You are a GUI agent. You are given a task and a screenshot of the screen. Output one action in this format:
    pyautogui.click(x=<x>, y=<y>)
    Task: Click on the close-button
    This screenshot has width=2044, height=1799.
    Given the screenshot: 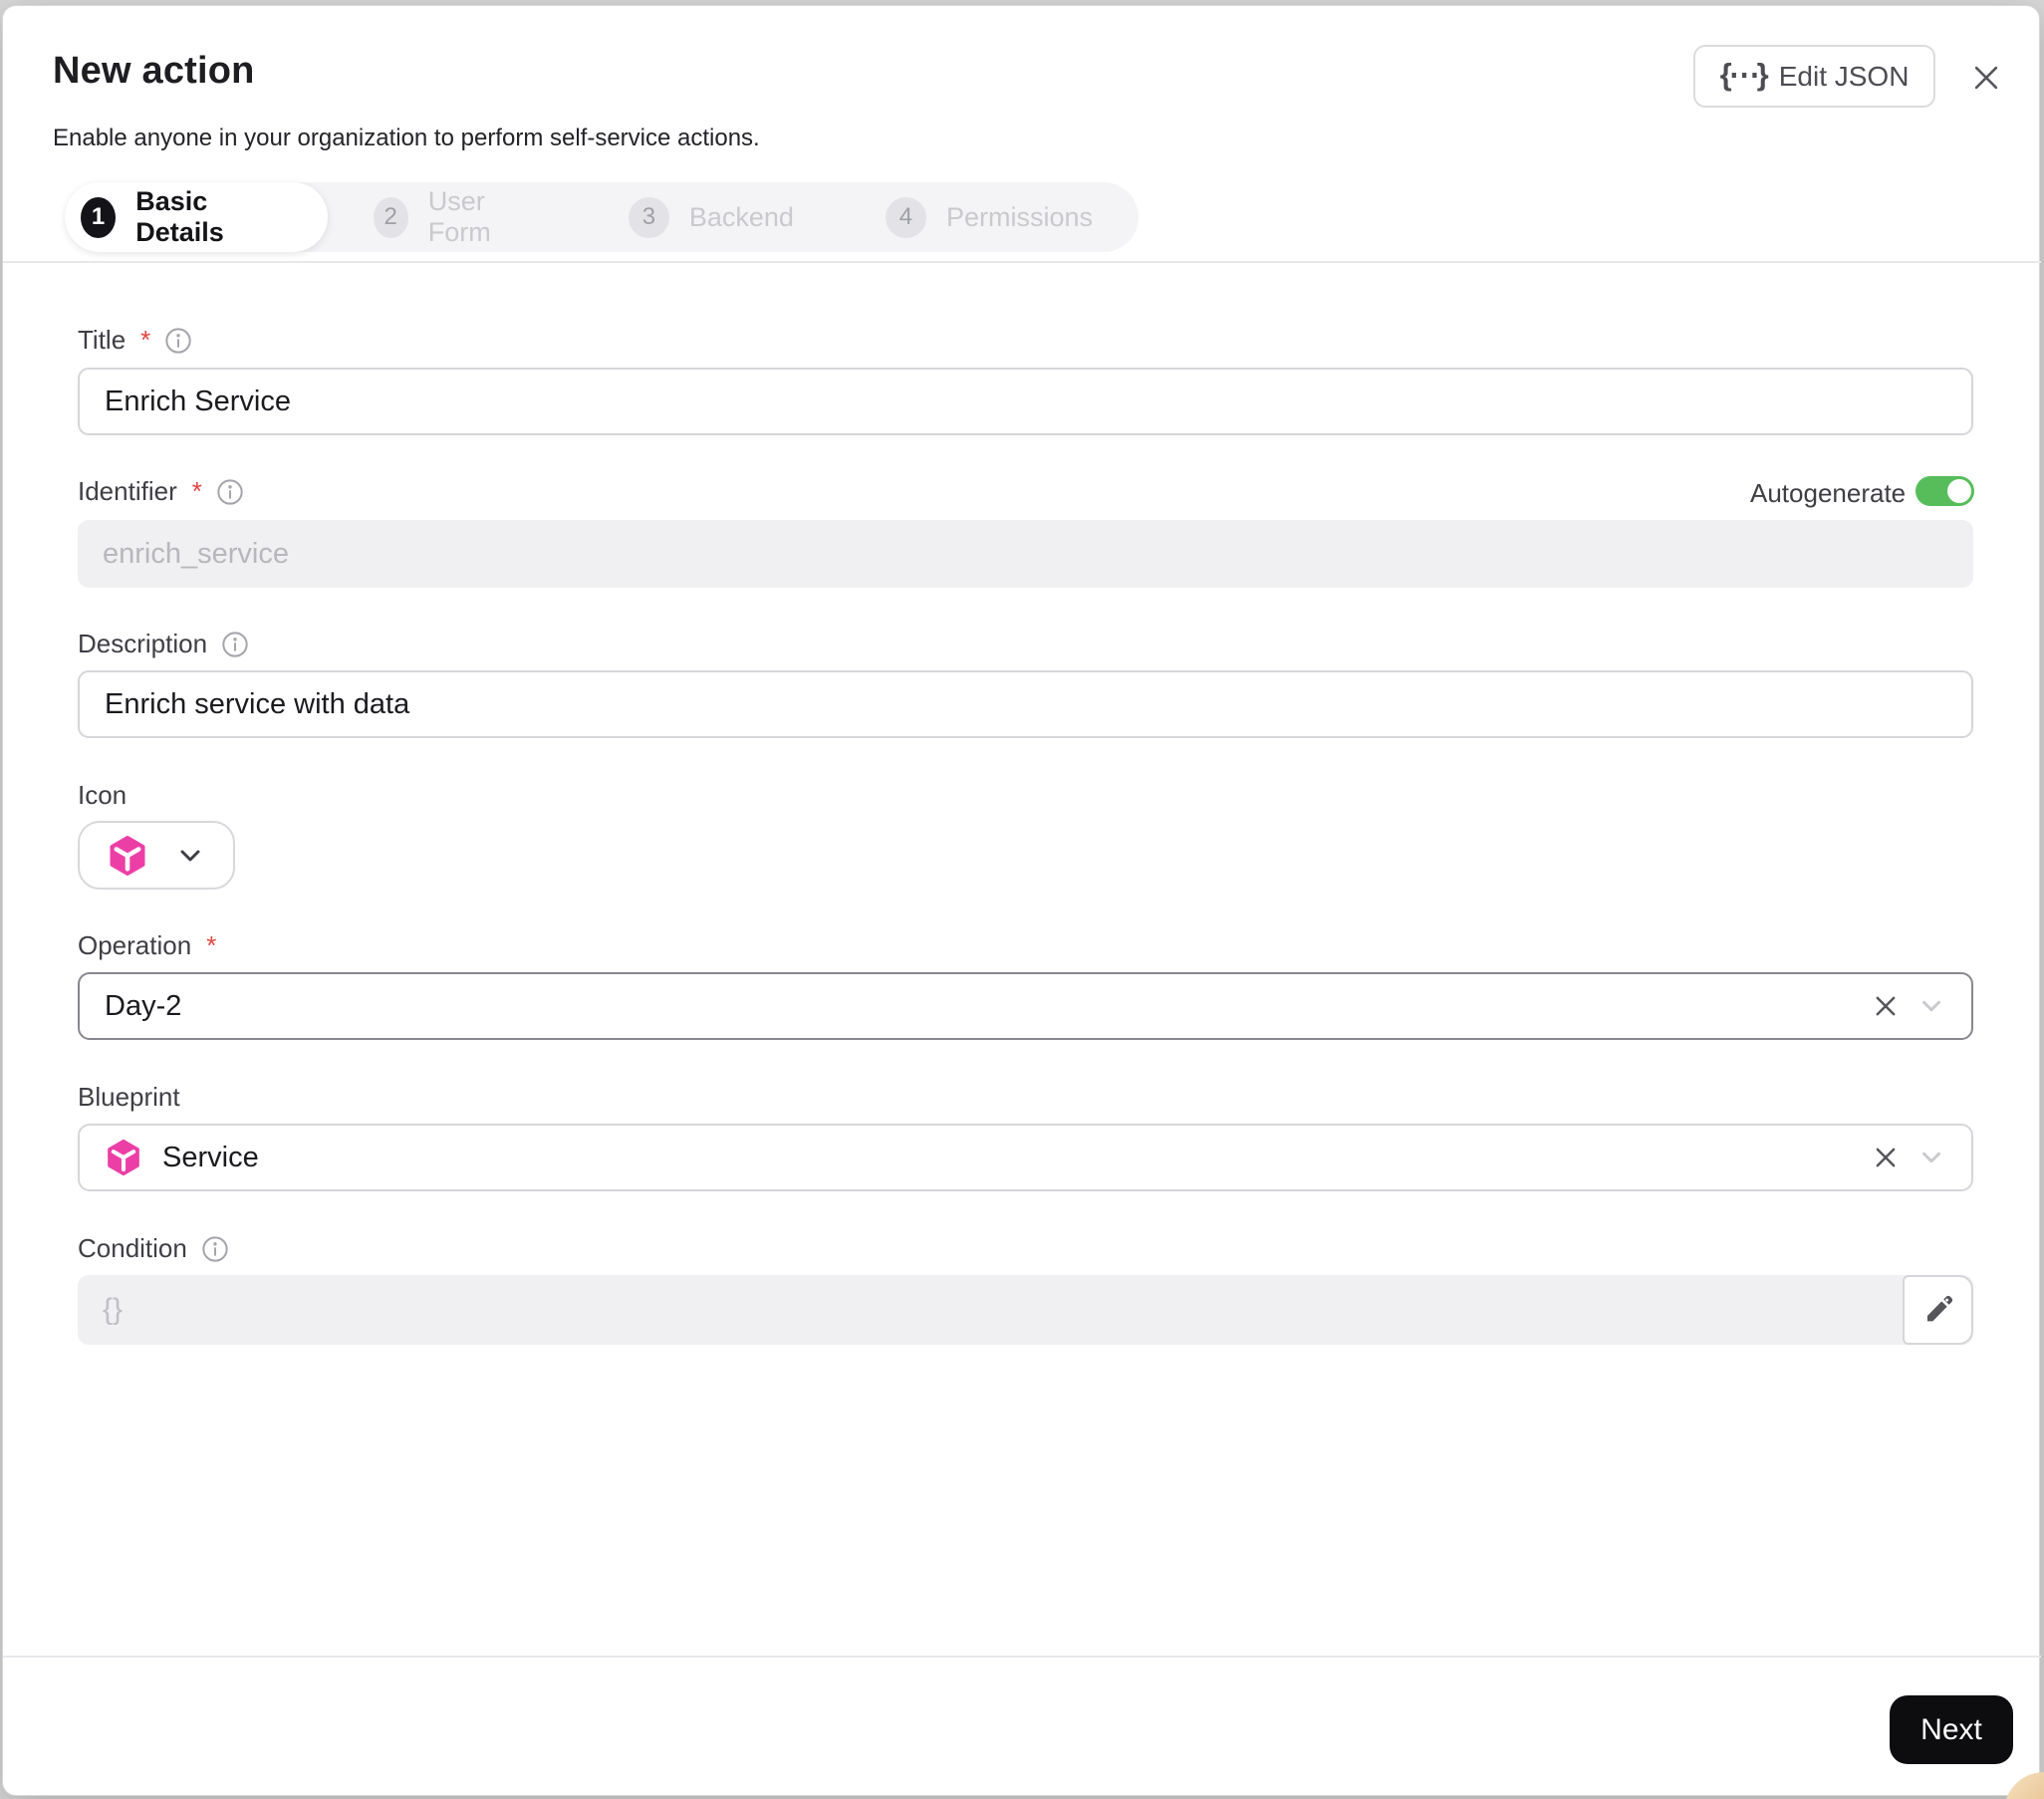 What is the action you would take?
    pyautogui.click(x=1986, y=78)
    